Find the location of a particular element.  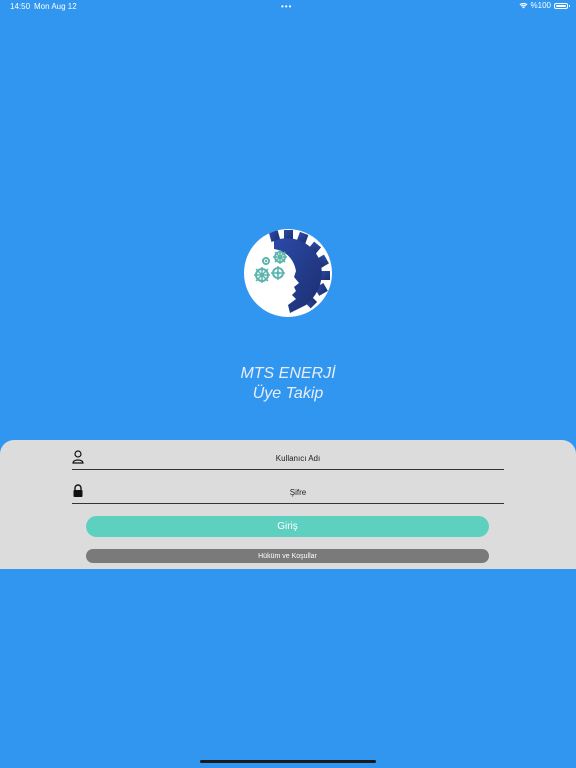

status-time: 14:50 is located at coordinates (20, 6).